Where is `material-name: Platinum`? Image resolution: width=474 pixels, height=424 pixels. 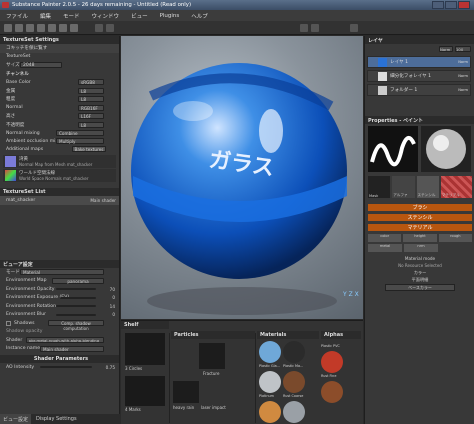 material-name: Platinum is located at coordinates (266, 396).